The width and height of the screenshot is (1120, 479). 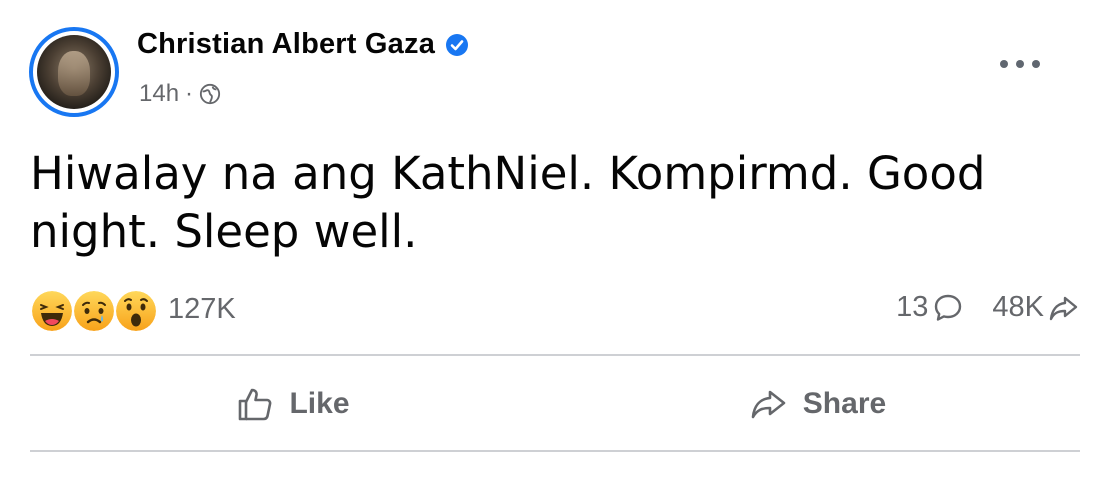 I want to click on share-label: Share, so click(x=844, y=403).